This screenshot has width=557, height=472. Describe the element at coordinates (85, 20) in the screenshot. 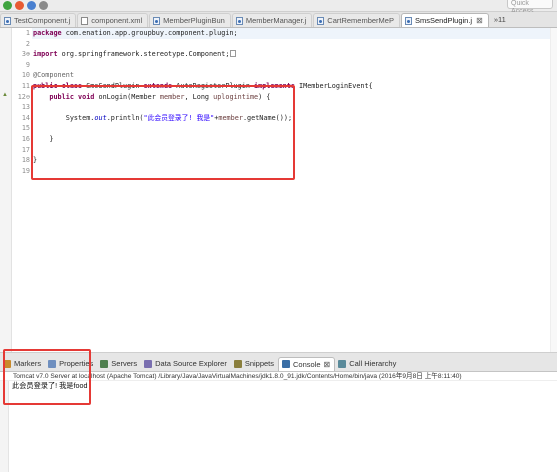

I see `xml-file-icon` at that location.